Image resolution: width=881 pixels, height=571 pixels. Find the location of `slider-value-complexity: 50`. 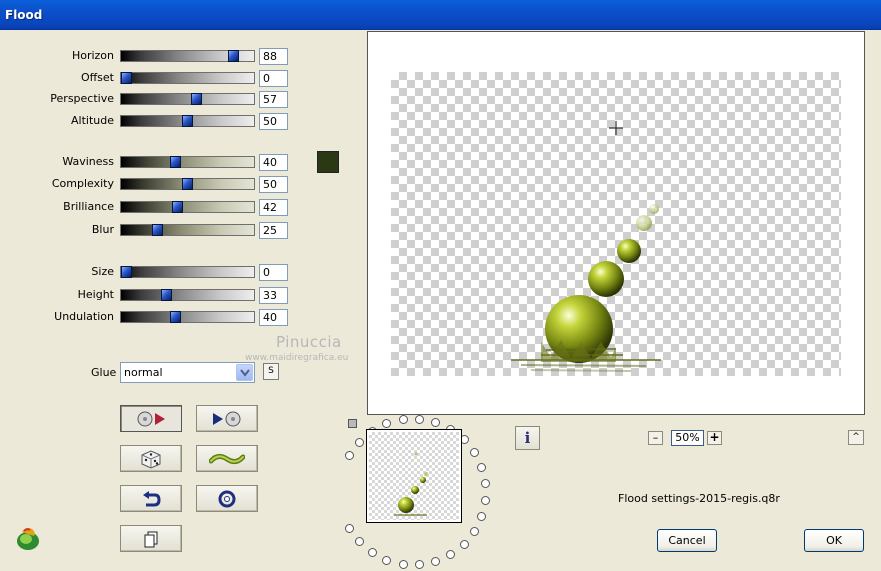

slider-value-complexity: 50 is located at coordinates (273, 184).